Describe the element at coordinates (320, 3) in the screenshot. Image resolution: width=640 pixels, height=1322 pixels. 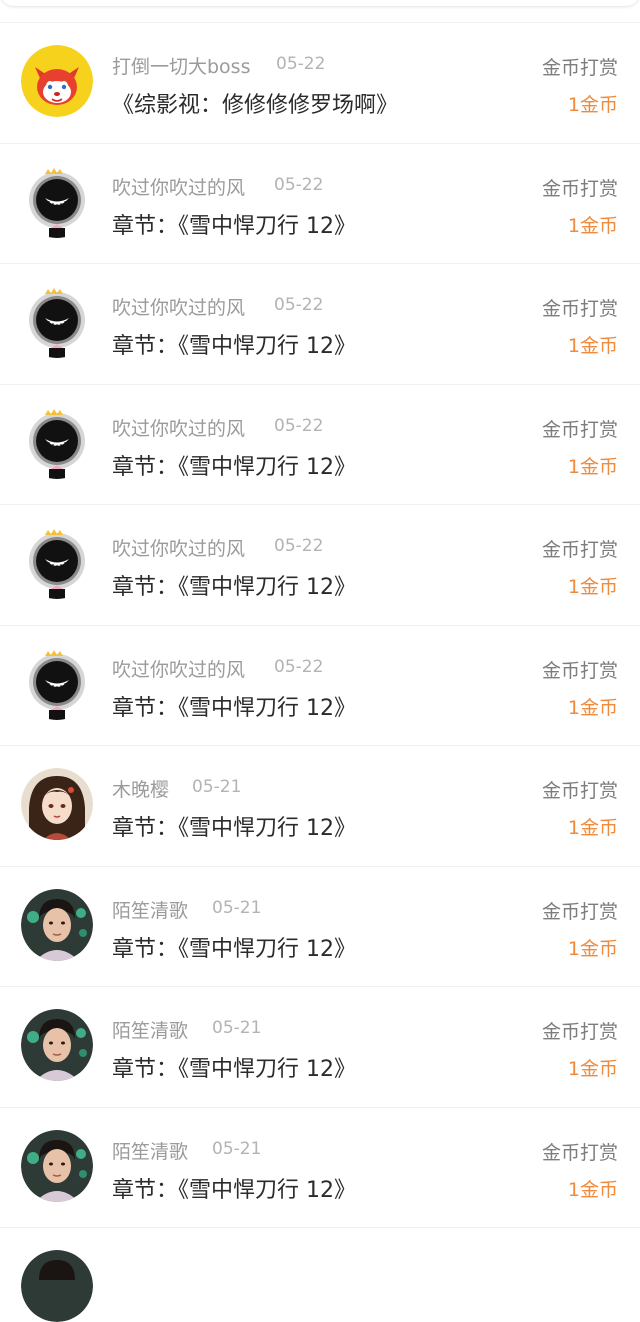
I see `top-card-edge` at that location.